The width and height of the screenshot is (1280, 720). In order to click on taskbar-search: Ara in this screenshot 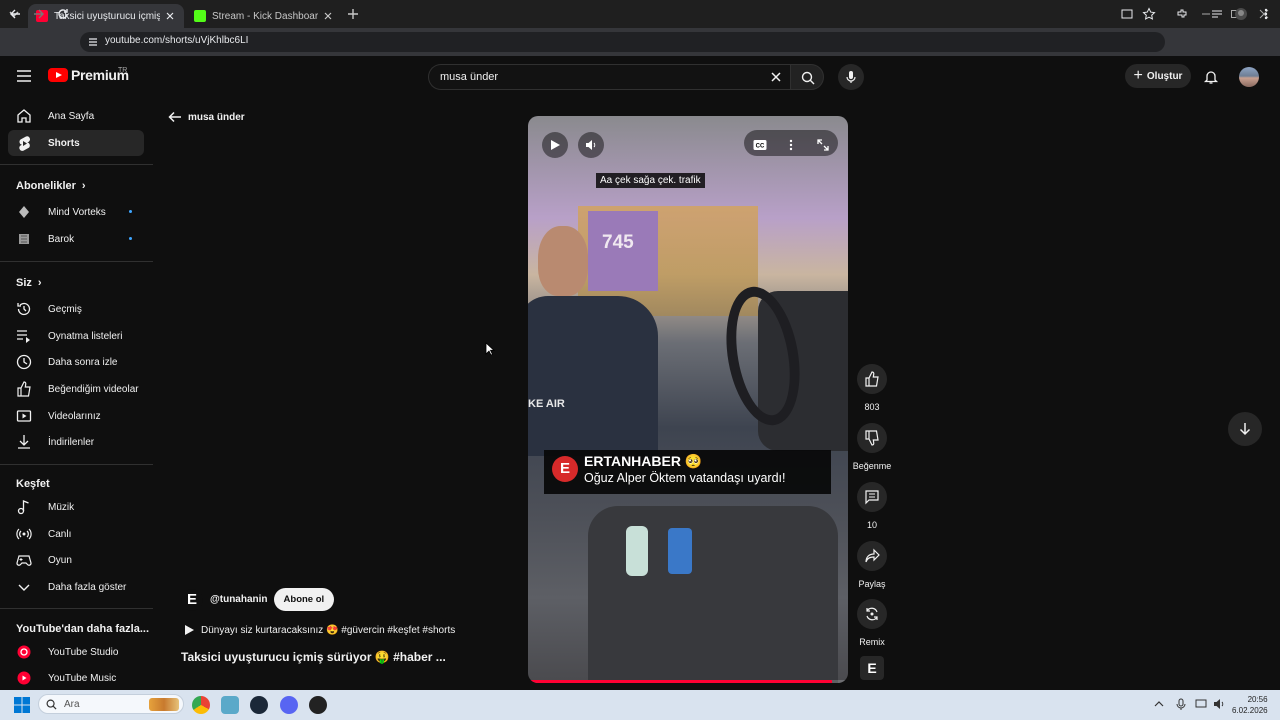, I will do `click(111, 704)`.